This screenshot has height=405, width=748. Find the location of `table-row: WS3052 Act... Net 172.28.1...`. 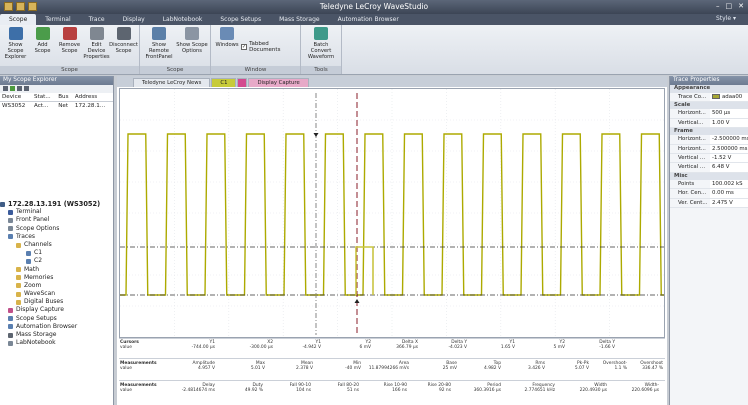

table-row: WS3052 Act... Net 172.28.1... is located at coordinates (56, 106).